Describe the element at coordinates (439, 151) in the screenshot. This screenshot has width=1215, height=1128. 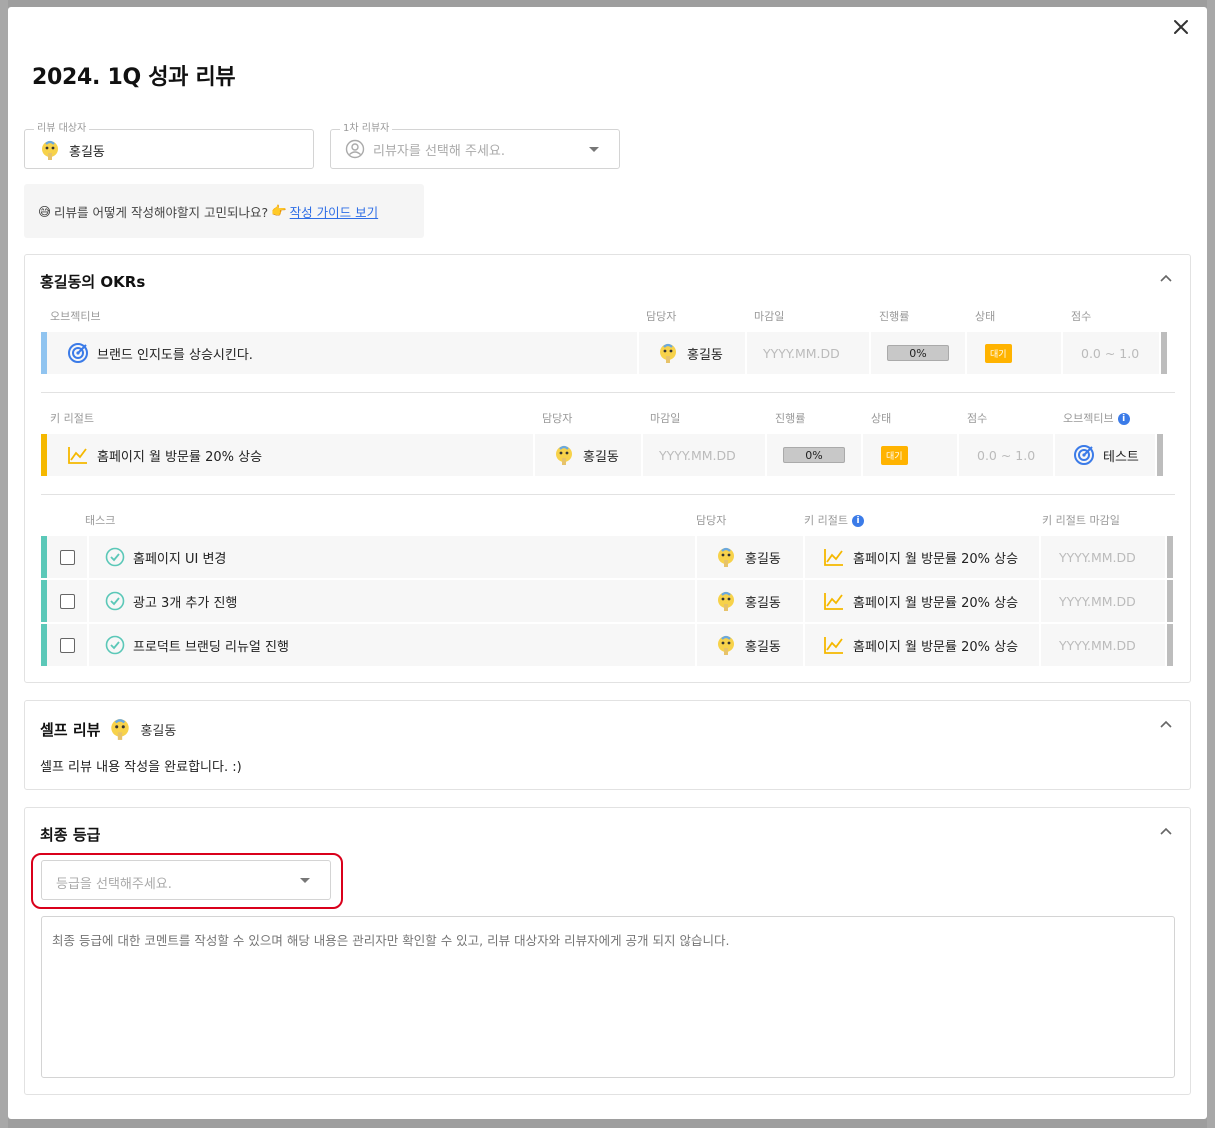
I see `reviewer-placeholder: 리뷰자를 선택해 주세요.` at that location.